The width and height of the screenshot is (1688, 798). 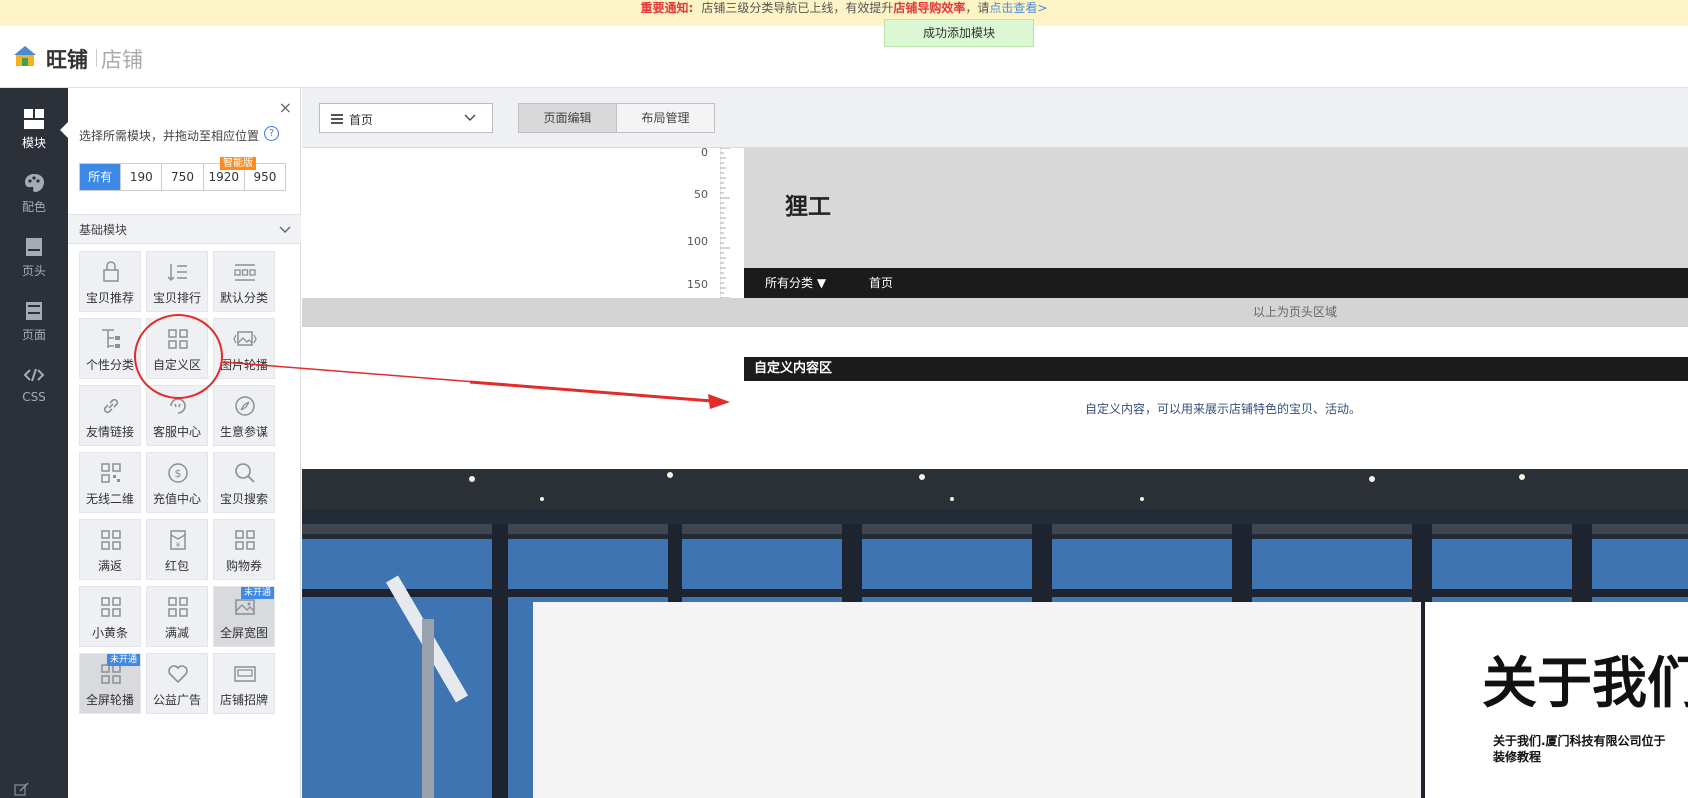 I want to click on module-label: 全屏轮播, so click(x=109, y=700).